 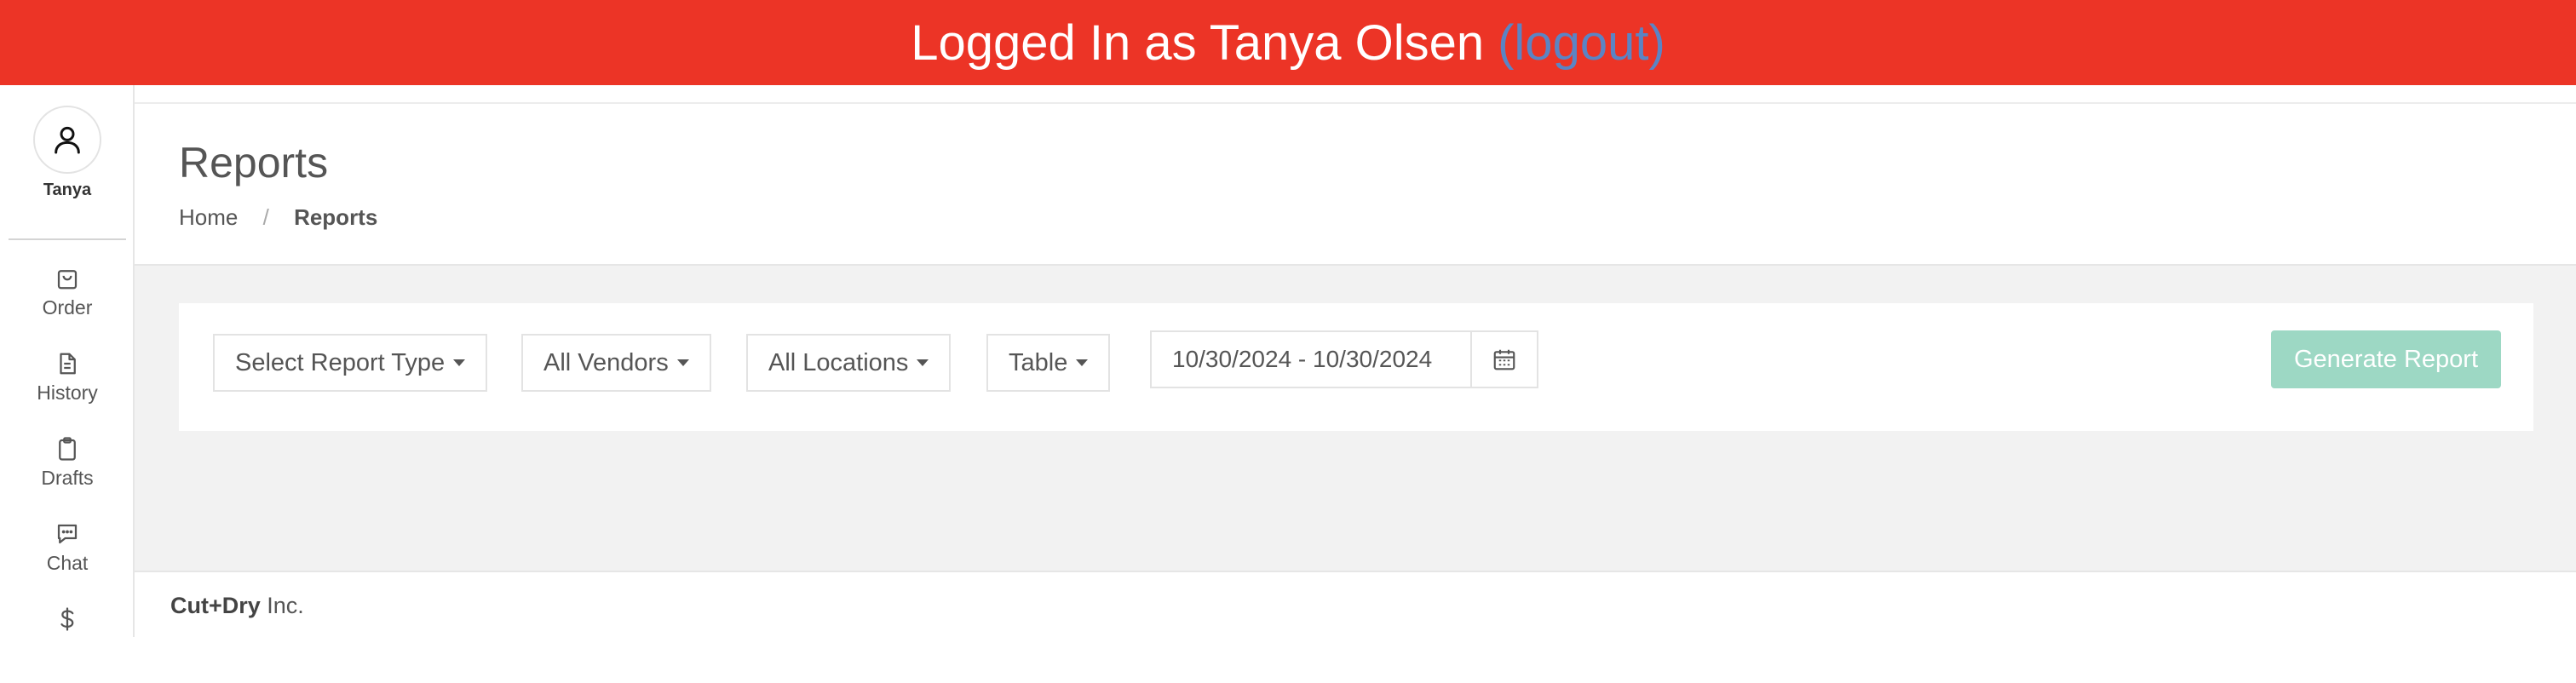 I want to click on view-value: Table, so click(x=1038, y=362).